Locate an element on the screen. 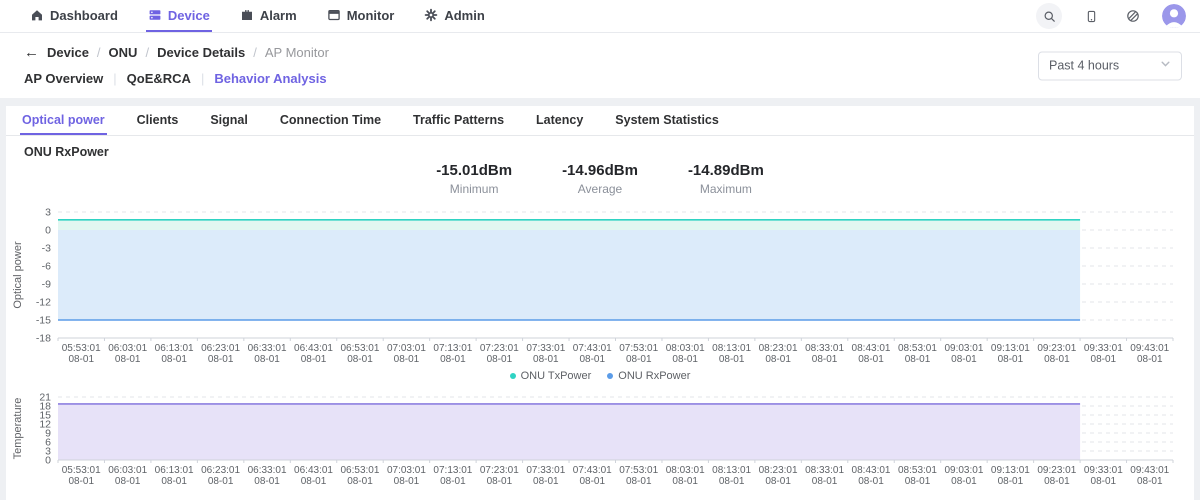  breadcrumb-item: Device is located at coordinates (68, 52).